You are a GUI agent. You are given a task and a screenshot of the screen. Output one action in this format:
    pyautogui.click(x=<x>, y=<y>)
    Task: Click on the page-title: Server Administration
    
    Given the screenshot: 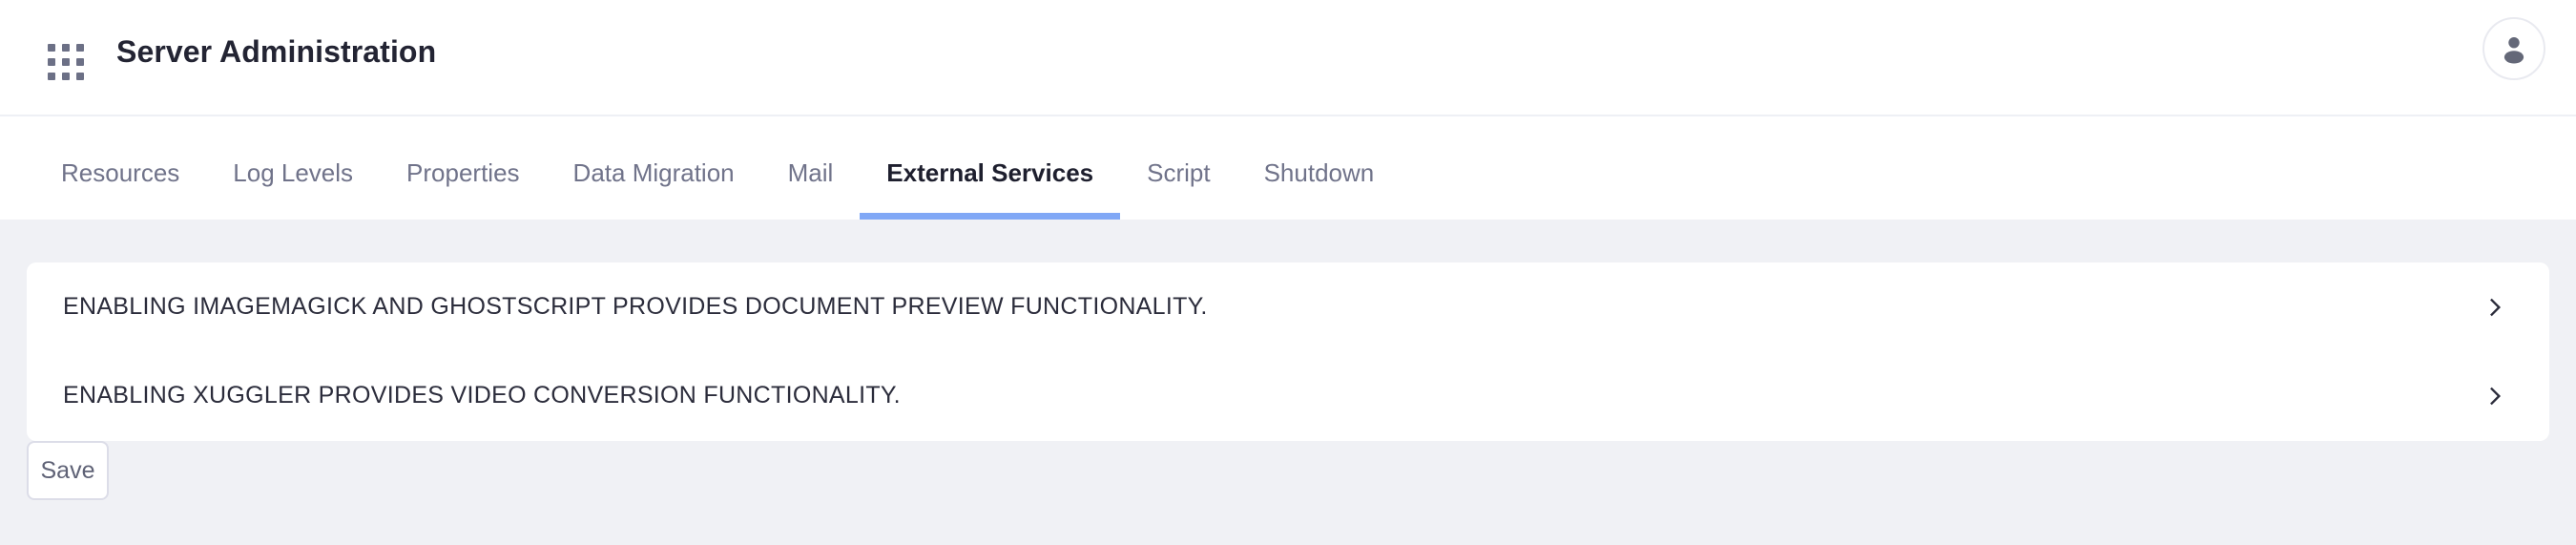 What is the action you would take?
    pyautogui.click(x=276, y=51)
    